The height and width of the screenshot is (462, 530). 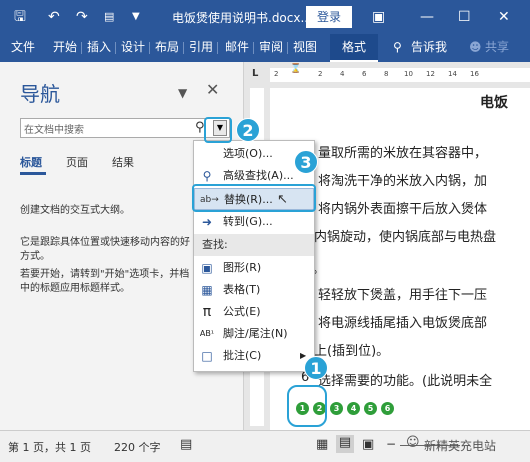 What do you see at coordinates (242, 355) in the screenshot?
I see `menu-item-label: 批注(C)` at bounding box center [242, 355].